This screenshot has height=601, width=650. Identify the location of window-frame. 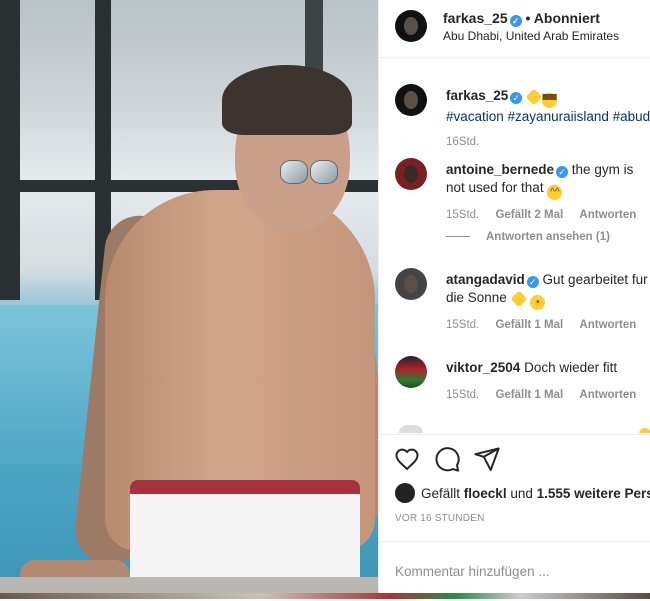
(10, 150).